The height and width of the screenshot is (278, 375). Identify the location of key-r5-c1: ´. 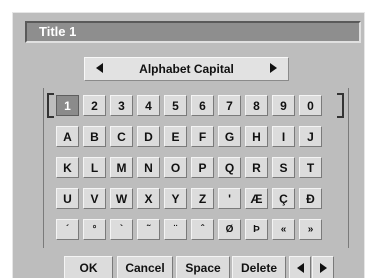
(67, 229).